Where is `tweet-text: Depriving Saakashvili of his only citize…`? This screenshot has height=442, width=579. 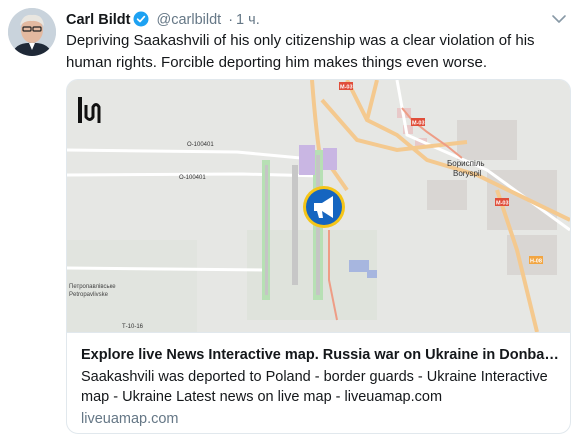 tweet-text: Depriving Saakashvili of his only citize… is located at coordinates (300, 51).